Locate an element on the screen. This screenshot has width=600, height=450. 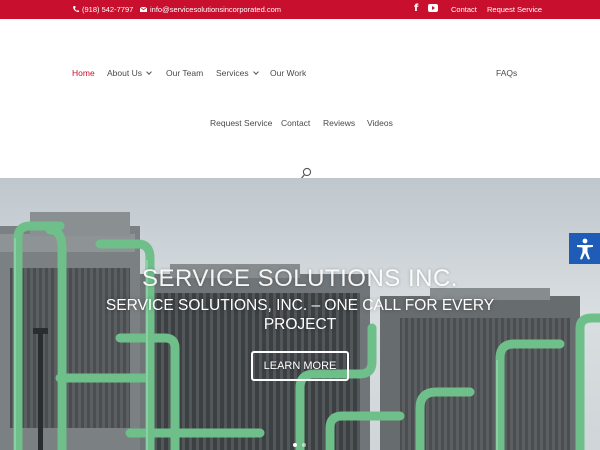
phone-number: (918) 542-7797 is located at coordinates (108, 9).